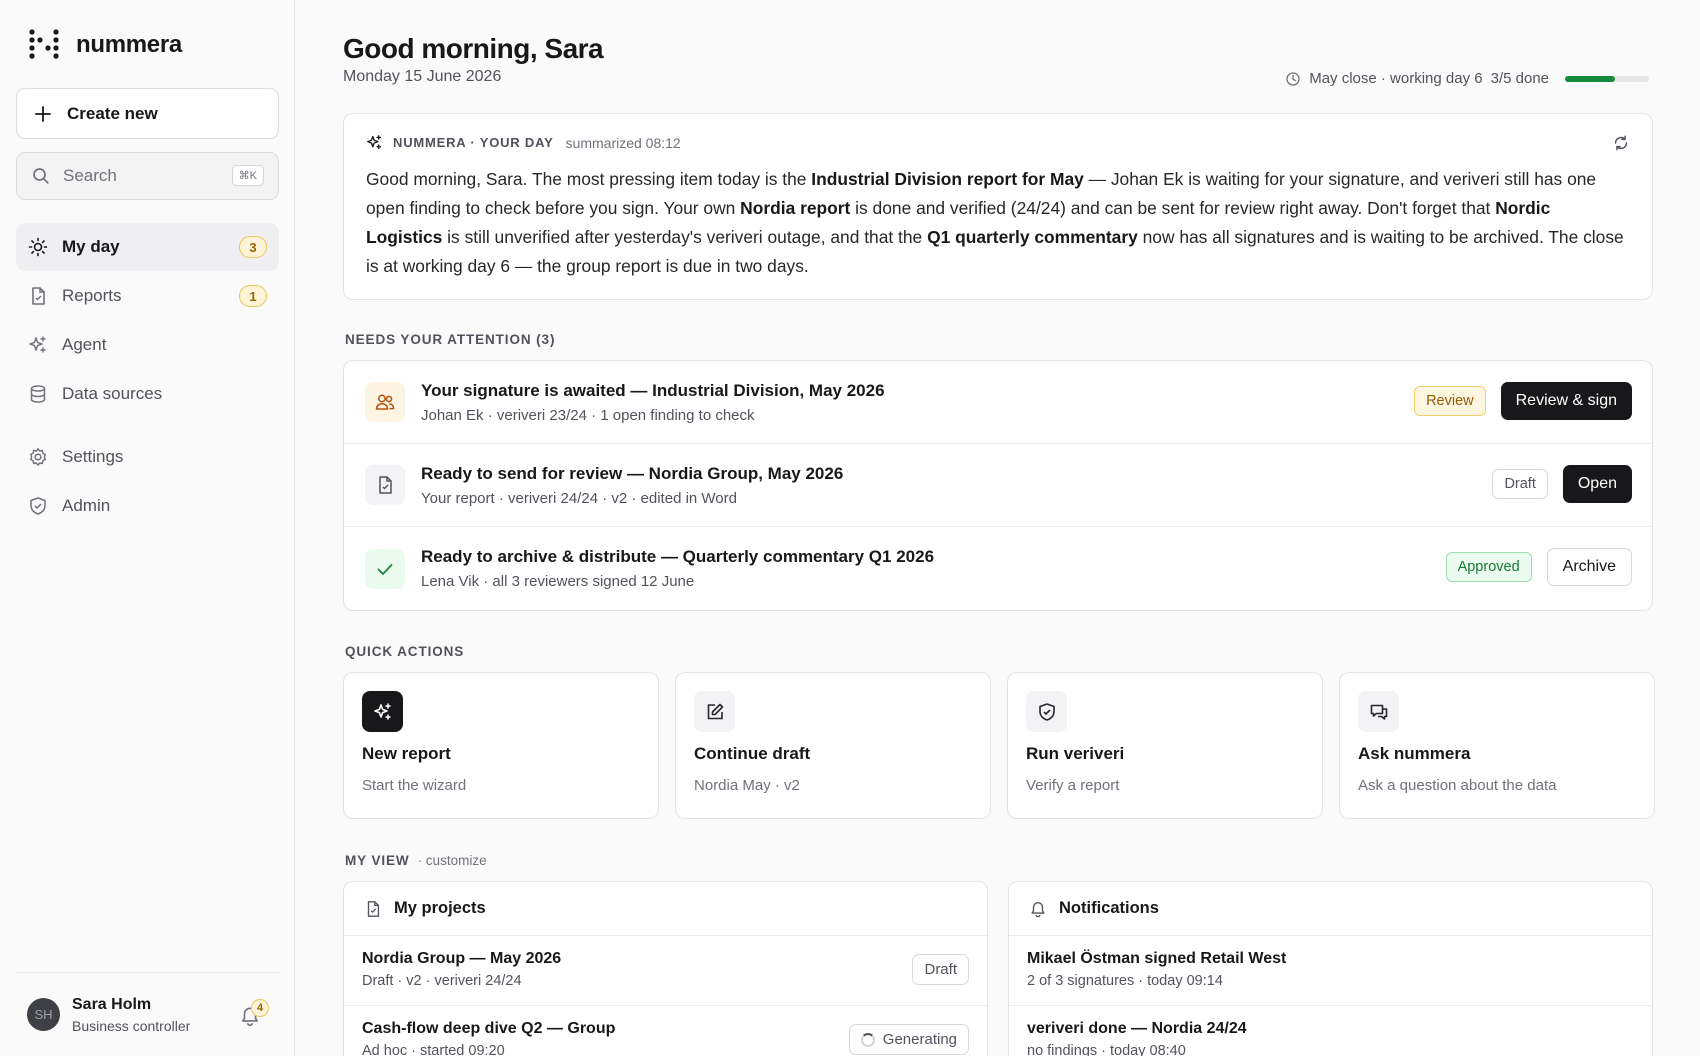  I want to click on notification-subtitle: 2 of 3 signatures · today 09:14, so click(1125, 981).